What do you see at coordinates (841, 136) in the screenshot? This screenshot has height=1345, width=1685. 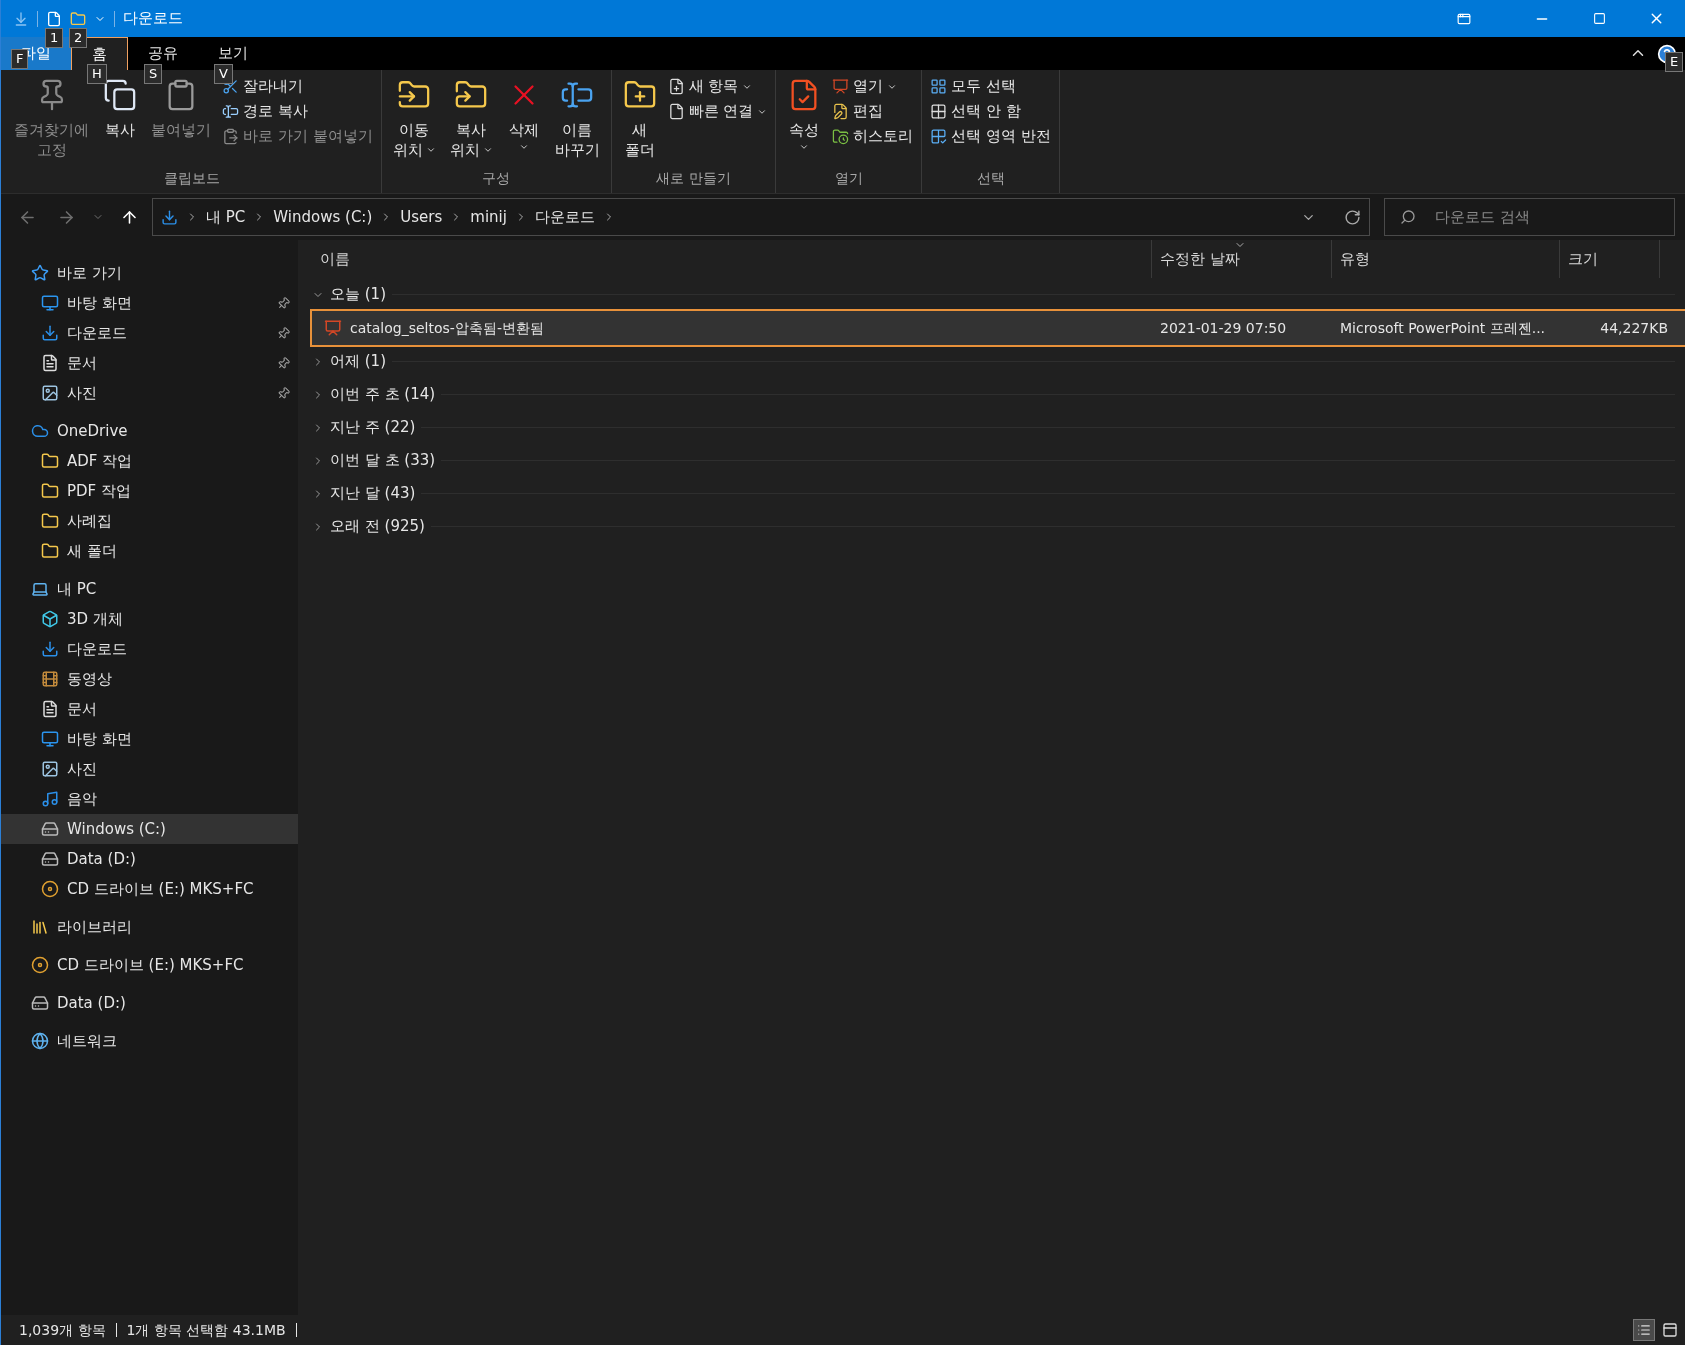 I see `history-icon` at bounding box center [841, 136].